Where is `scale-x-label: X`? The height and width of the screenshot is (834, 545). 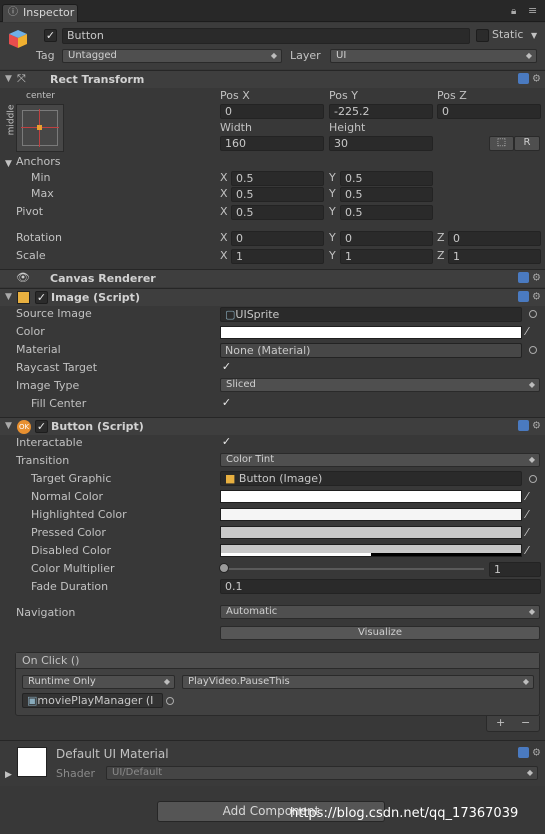 scale-x-label: X is located at coordinates (224, 255).